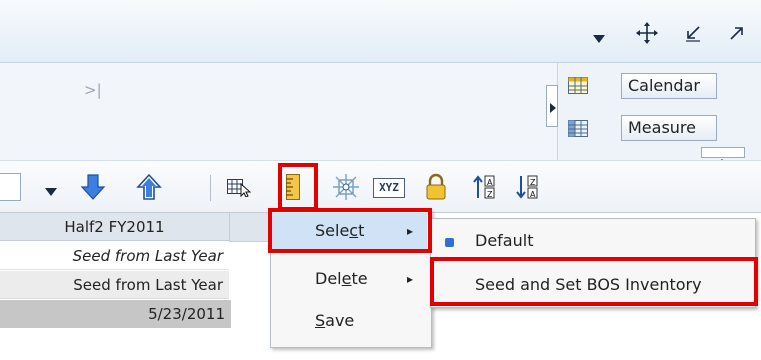 This screenshot has width=761, height=360. Describe the element at coordinates (93, 189) in the screenshot. I see `move-down-icon` at that location.